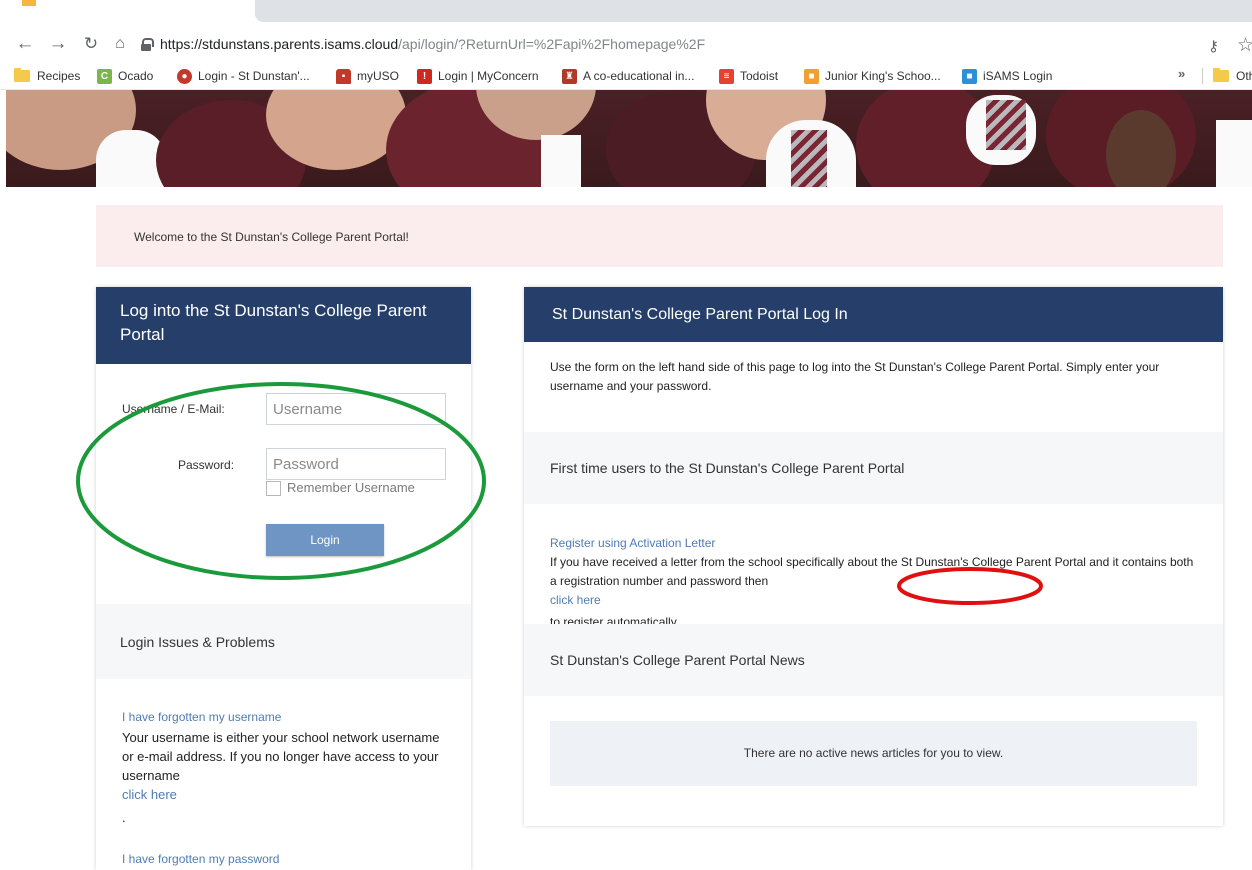  What do you see at coordinates (1232, 76) in the screenshot?
I see `bookmark-other: Oth` at bounding box center [1232, 76].